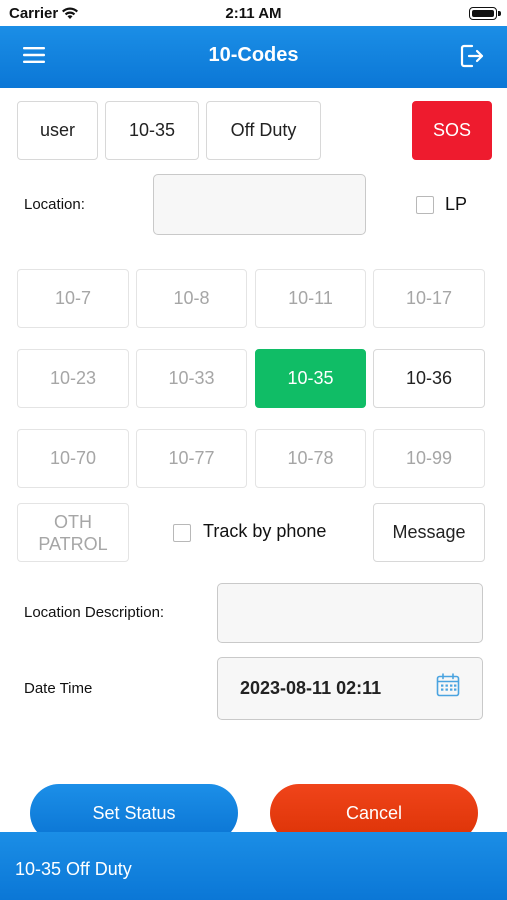 This screenshot has width=507, height=900. I want to click on code-button-10-11: 10-11, so click(310, 298).